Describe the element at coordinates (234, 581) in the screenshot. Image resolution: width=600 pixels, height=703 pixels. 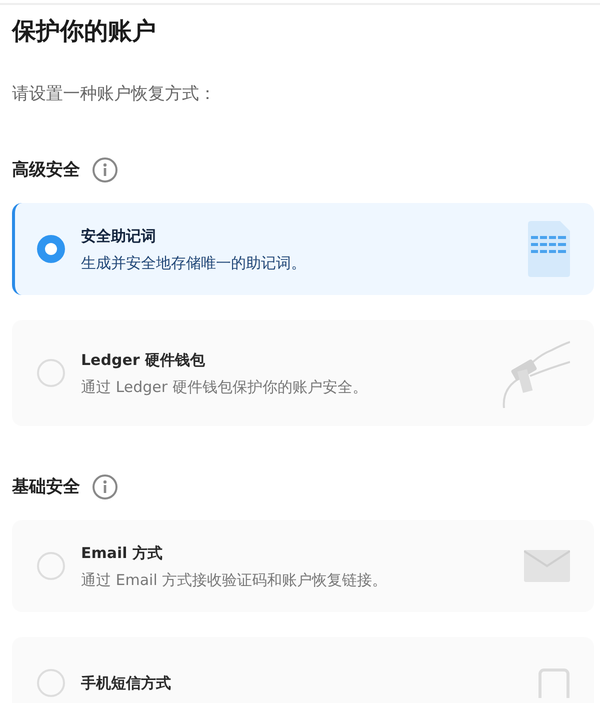
I see `option-description: 通过 Email 方式接收验证码和账户恢复链接。` at that location.